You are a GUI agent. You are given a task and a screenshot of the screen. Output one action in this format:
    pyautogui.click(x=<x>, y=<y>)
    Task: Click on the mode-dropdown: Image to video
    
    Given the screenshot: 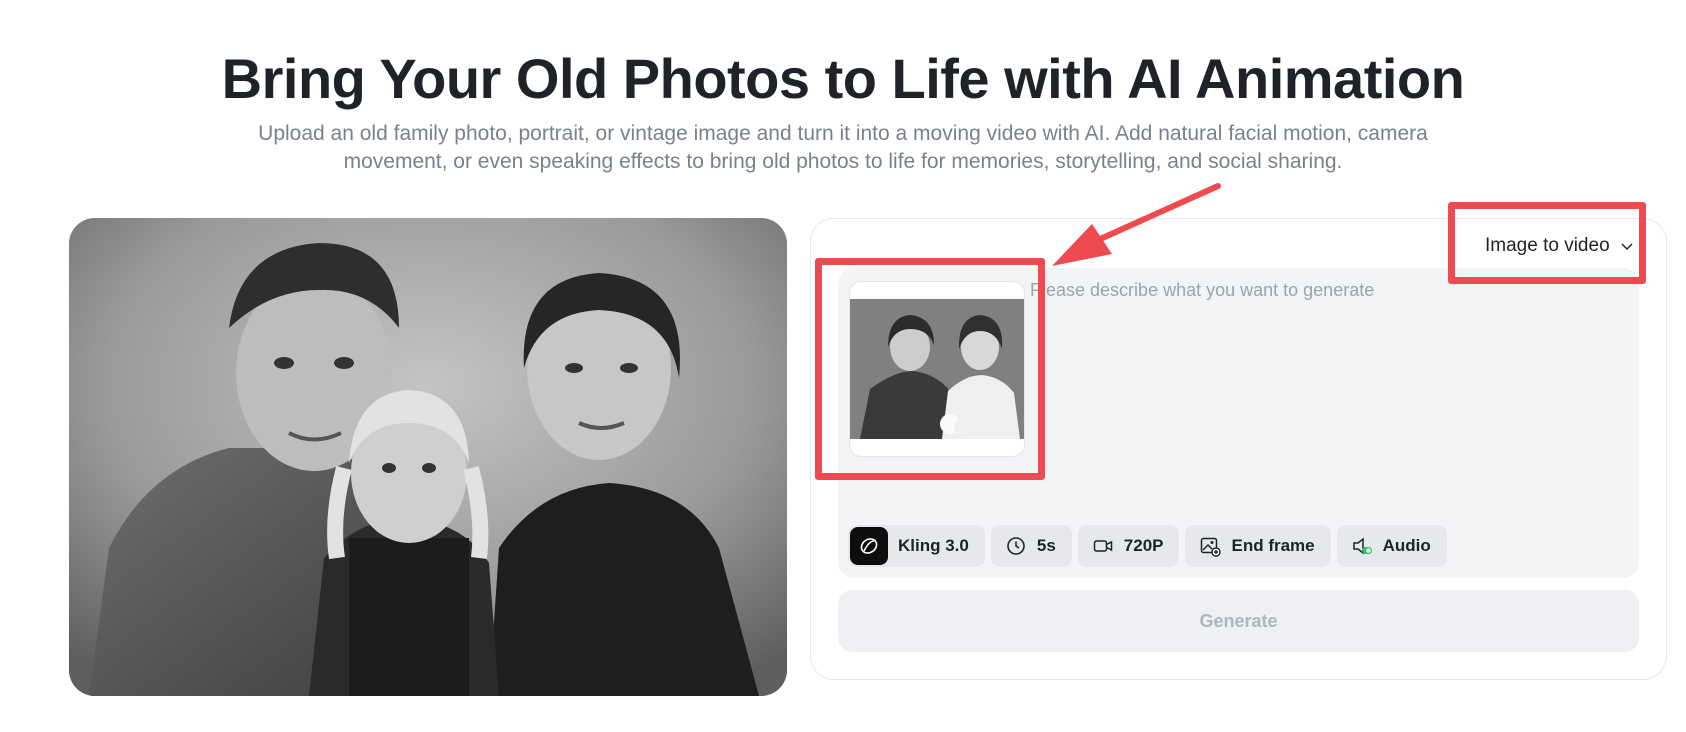 What is the action you would take?
    pyautogui.click(x=1559, y=246)
    